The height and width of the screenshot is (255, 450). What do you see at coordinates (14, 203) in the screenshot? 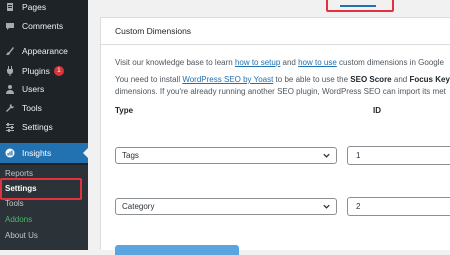
I see `submenu-tools: Tools` at bounding box center [14, 203].